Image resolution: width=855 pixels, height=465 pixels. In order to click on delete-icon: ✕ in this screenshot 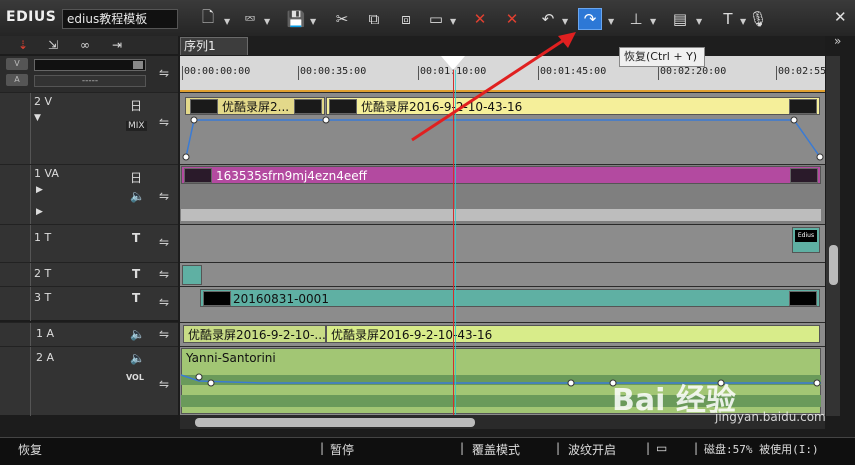, I will do `click(480, 19)`.